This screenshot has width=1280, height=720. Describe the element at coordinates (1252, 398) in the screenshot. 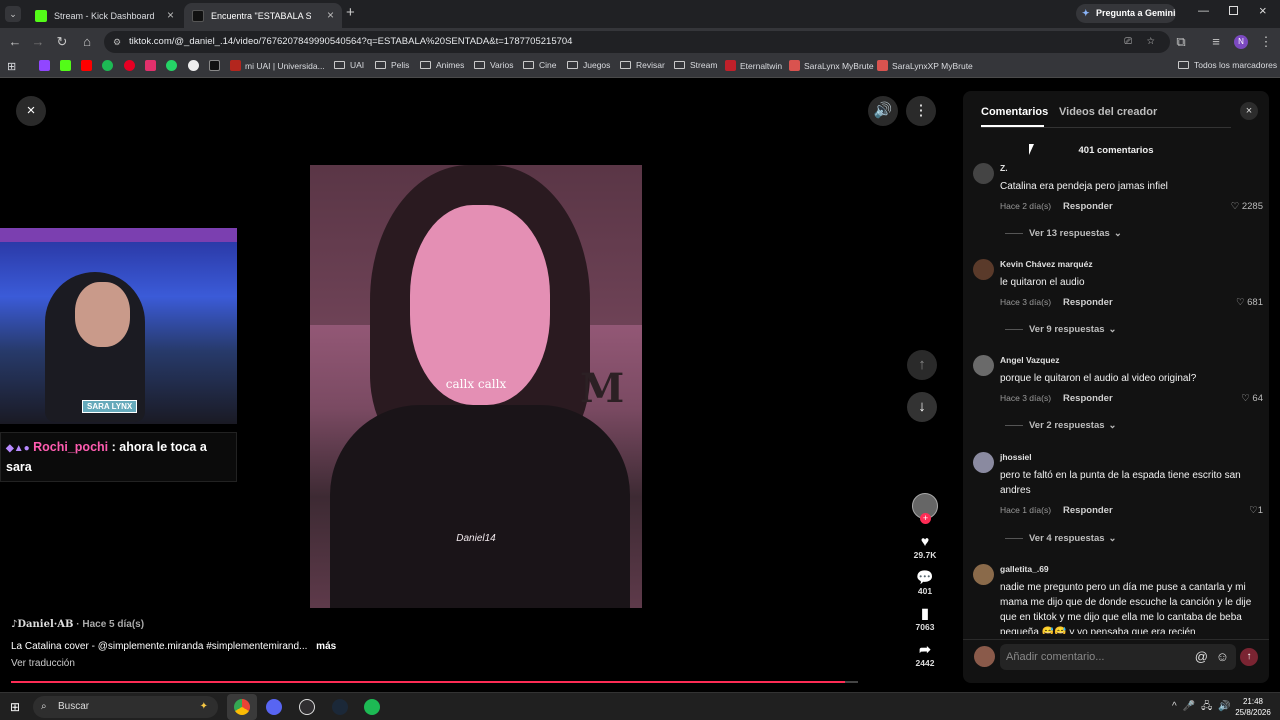

I see `comment-likes: ♡ 64` at that location.